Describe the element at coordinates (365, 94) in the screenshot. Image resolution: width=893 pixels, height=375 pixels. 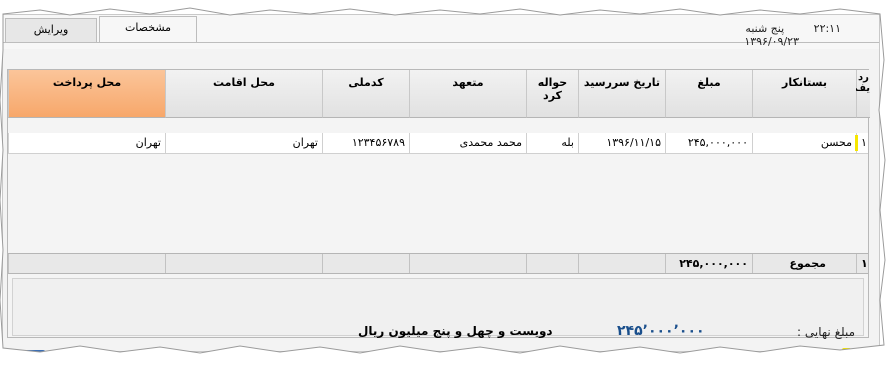
I see `col-header-national-code: کدملی` at that location.